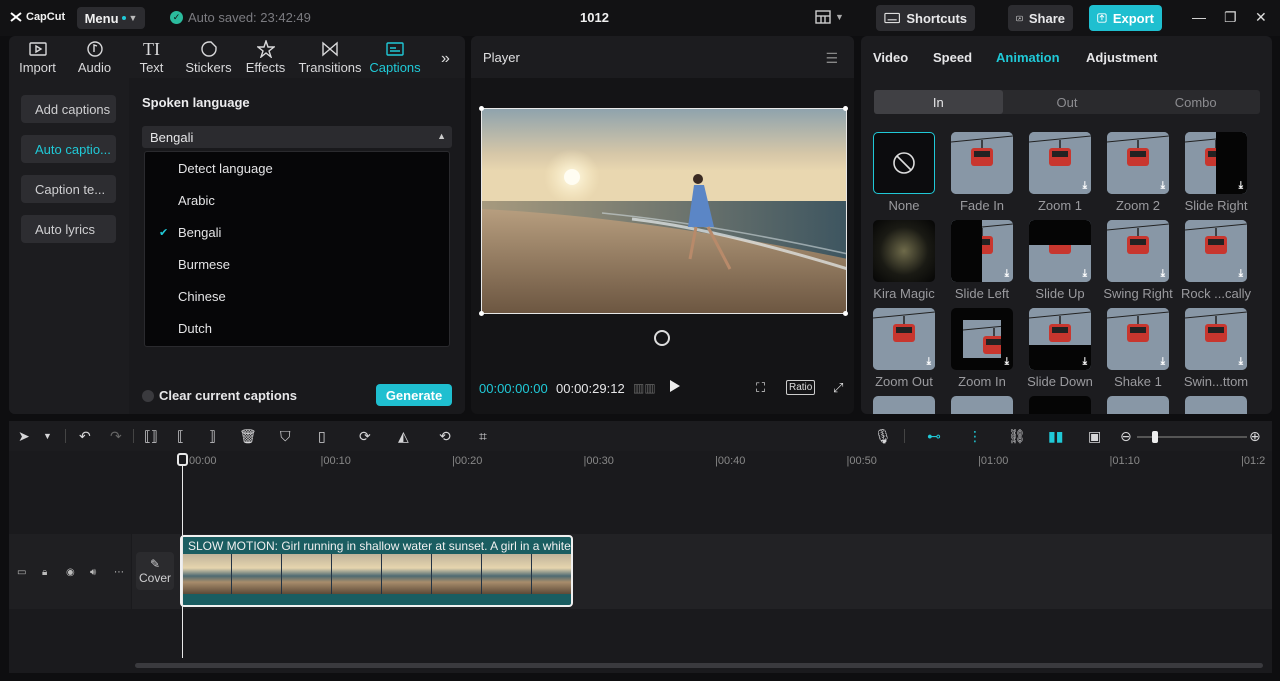  I want to click on lock-icon: 🔒︎, so click(44, 572).